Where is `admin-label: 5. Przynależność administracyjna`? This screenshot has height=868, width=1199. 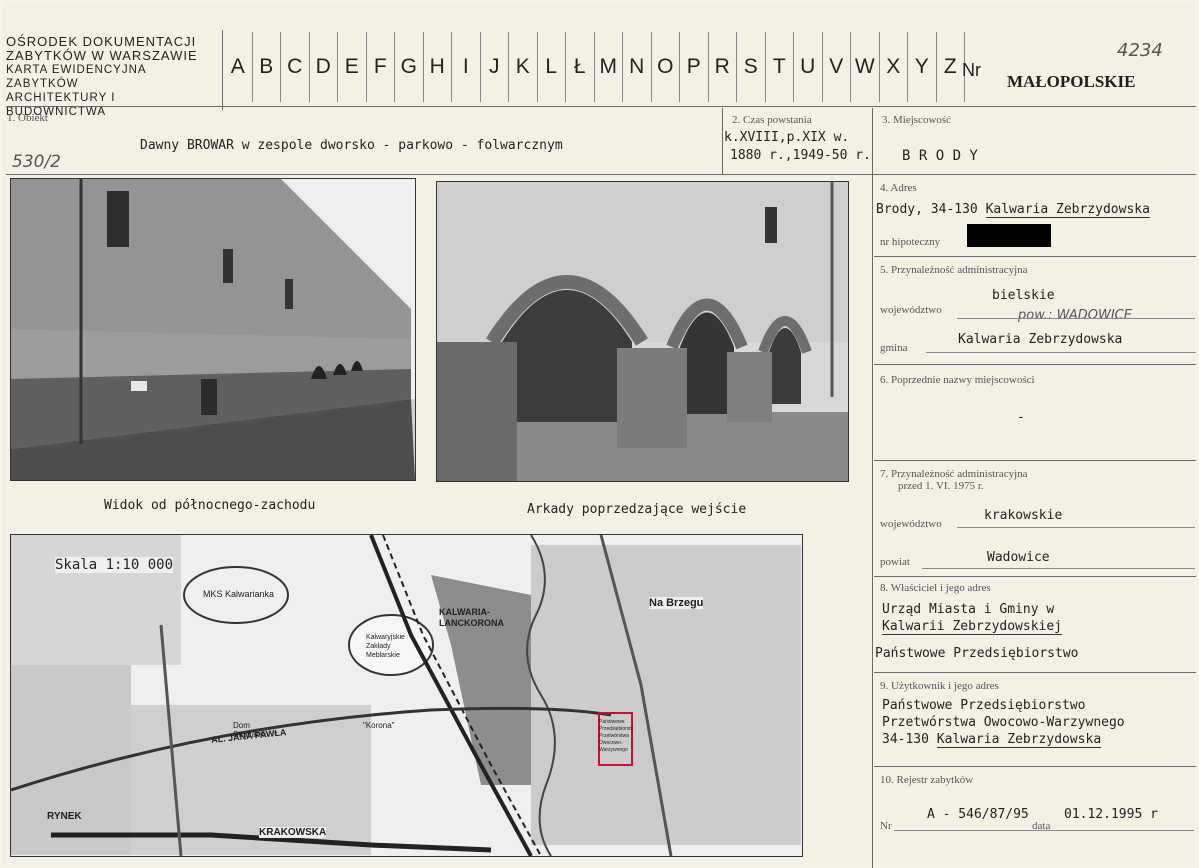
admin-label: 5. Przynależność administracyjna is located at coordinates (954, 270).